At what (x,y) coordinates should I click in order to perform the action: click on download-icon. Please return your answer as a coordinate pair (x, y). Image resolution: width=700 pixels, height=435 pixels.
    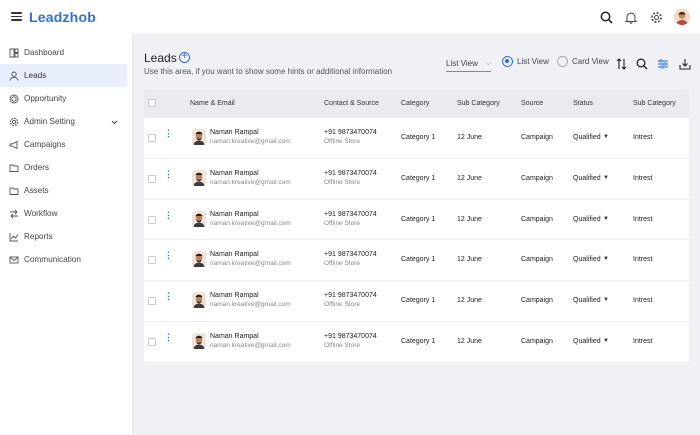
    Looking at the image, I should click on (685, 64).